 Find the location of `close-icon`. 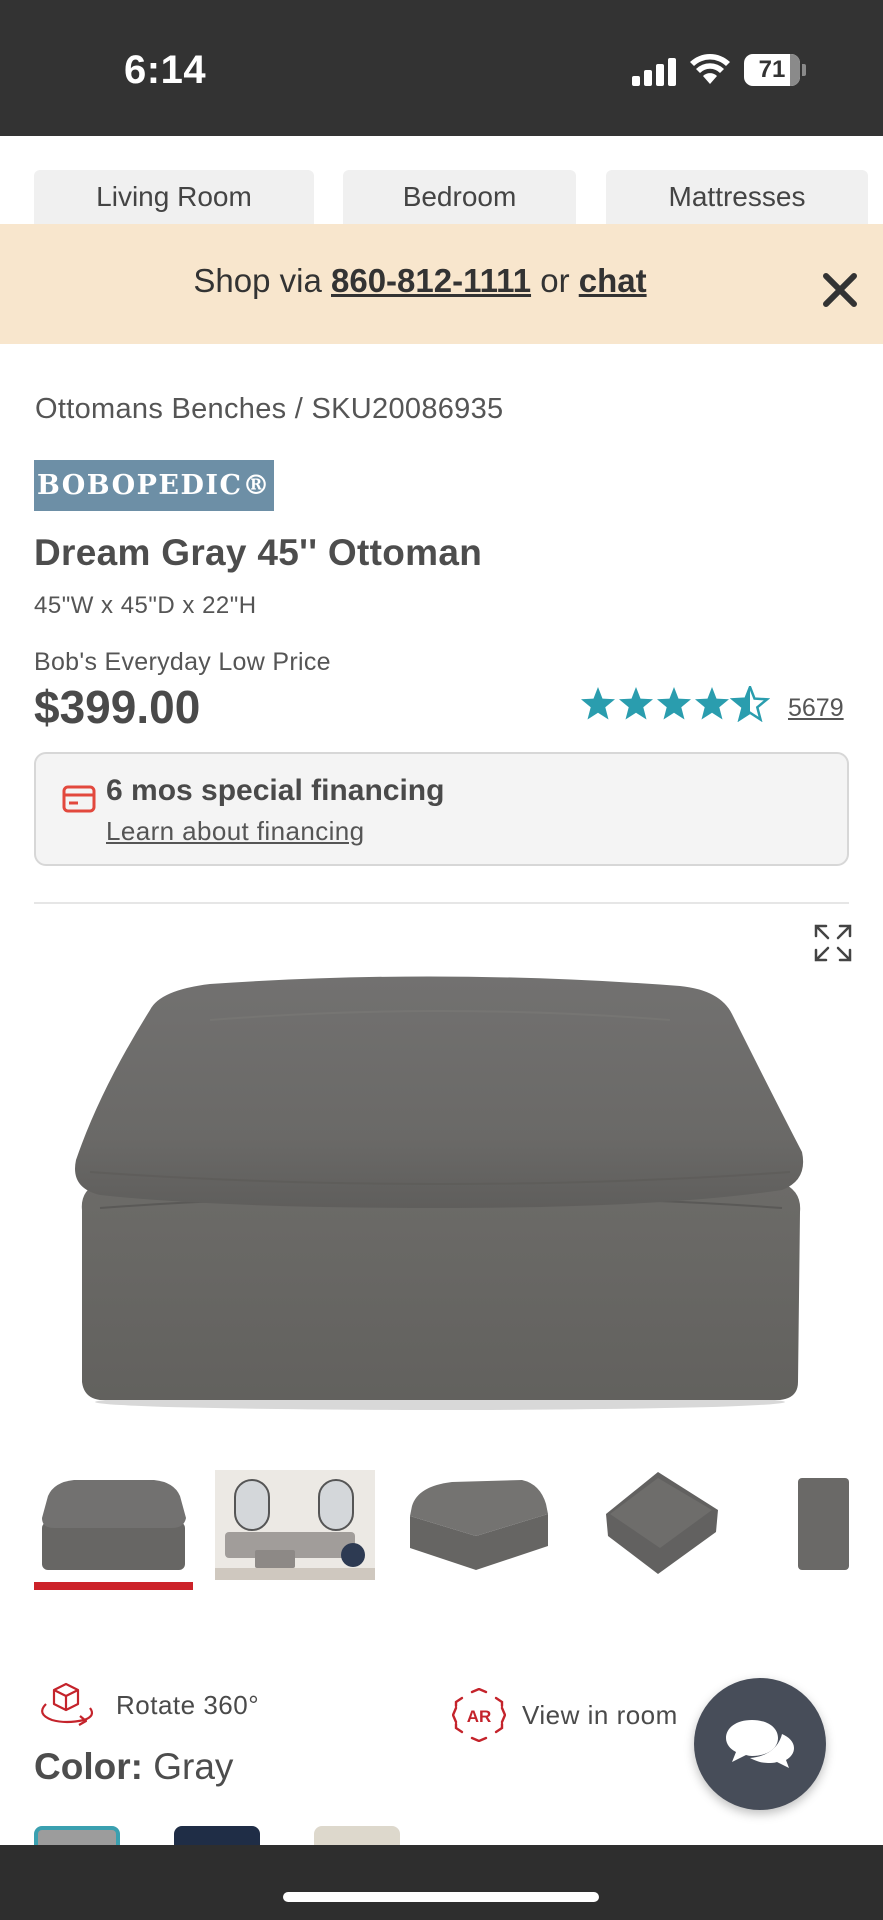

close-icon is located at coordinates (840, 290).